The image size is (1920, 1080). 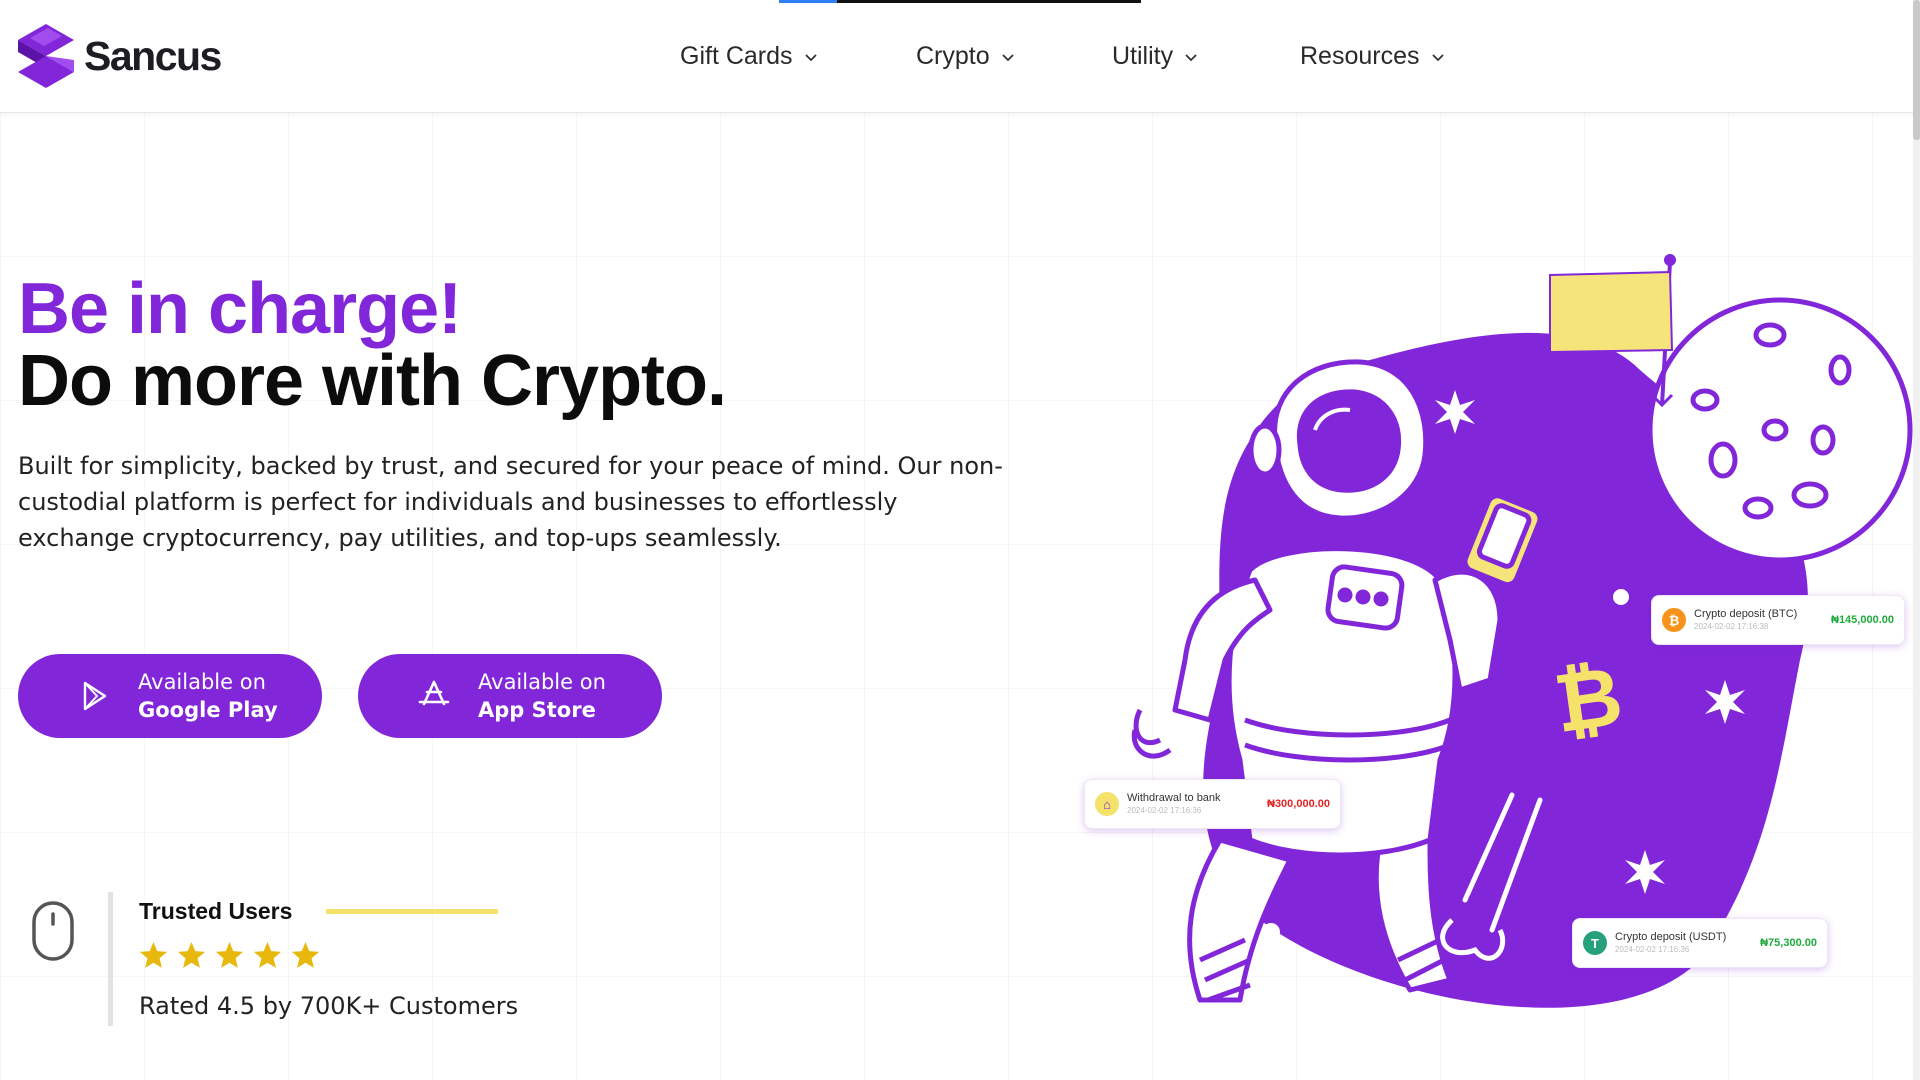 I want to click on hero-title: Do more with Crypto., so click(x=372, y=381).